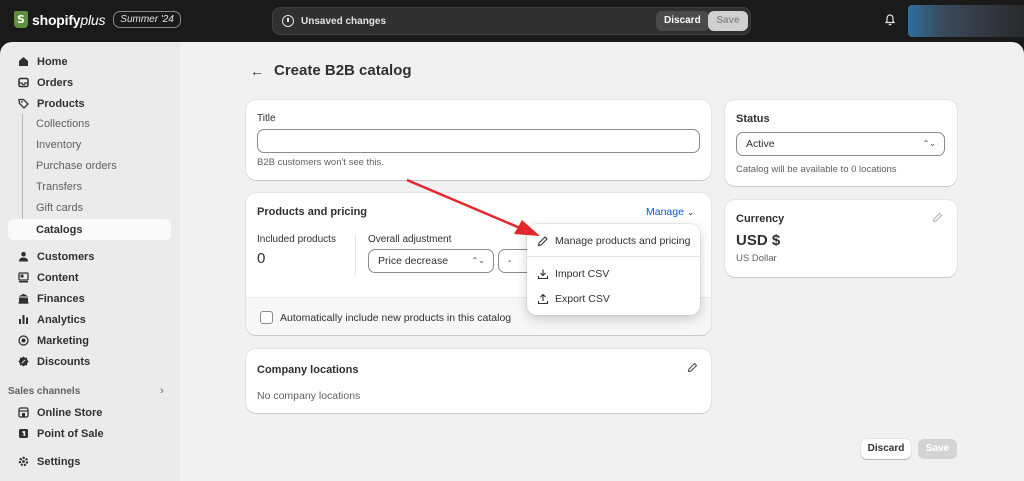 Image resolution: width=1024 pixels, height=481 pixels. I want to click on shopify-bag-icon, so click(21, 19).